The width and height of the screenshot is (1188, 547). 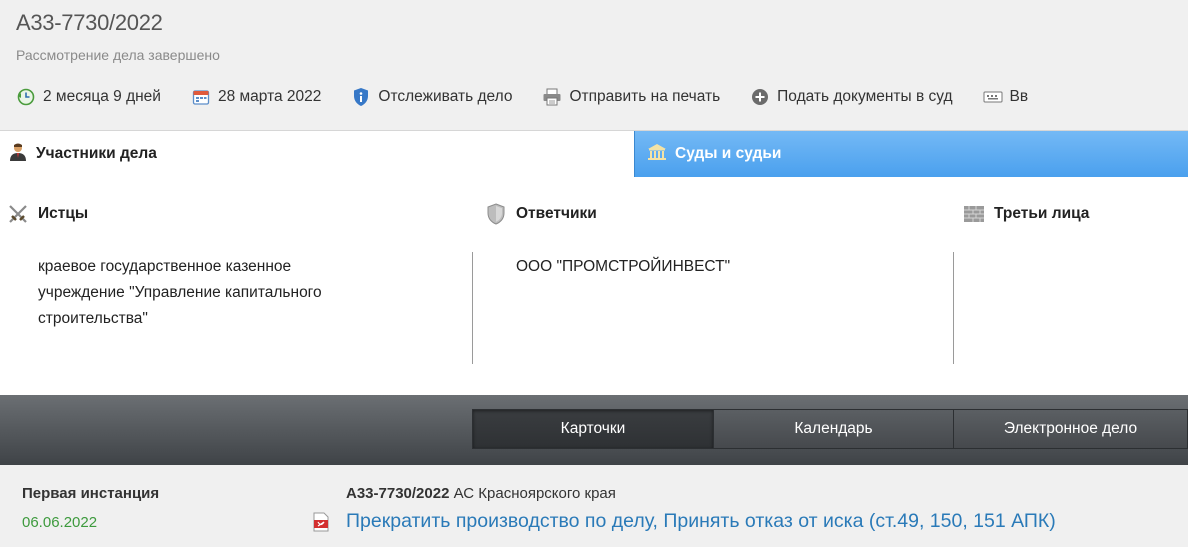 I want to click on tab-electronic-case: Электронное дело, so click(x=1070, y=429).